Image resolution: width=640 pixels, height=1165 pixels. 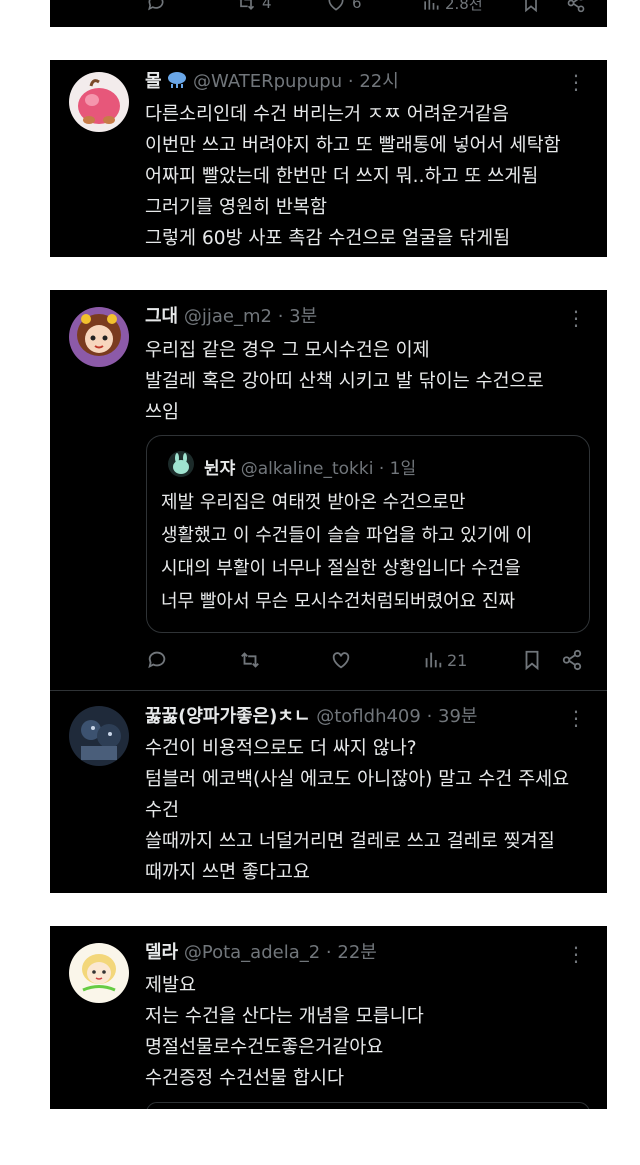 What do you see at coordinates (244, 1078) in the screenshot?
I see `tweet-line: 수건증정 수건선물 합시다` at bounding box center [244, 1078].